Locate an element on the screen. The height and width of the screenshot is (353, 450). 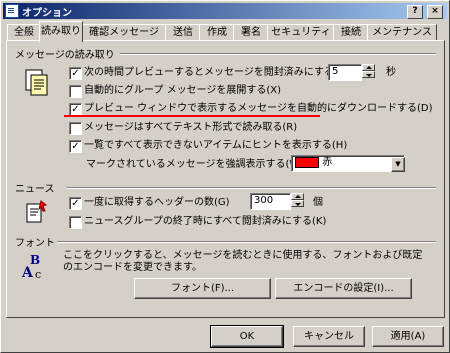
mark-all-read-checkbox is located at coordinates (75, 222).